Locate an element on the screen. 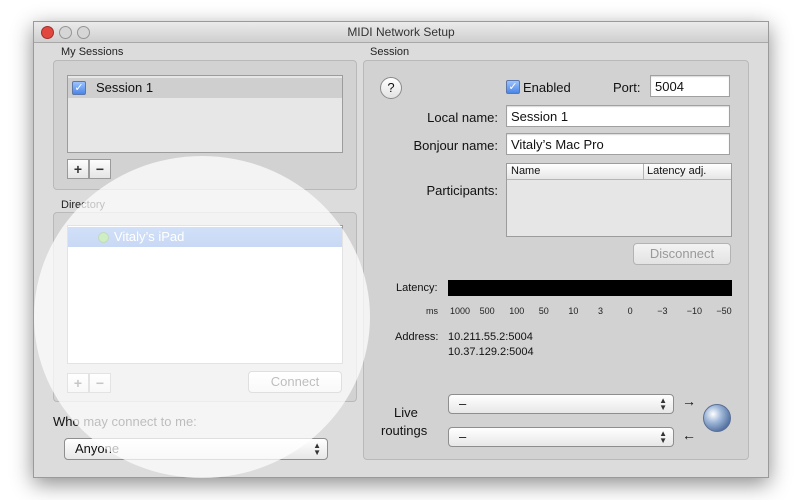 The width and height of the screenshot is (800, 500). column-latency-adj: Latency adj. is located at coordinates (676, 171).